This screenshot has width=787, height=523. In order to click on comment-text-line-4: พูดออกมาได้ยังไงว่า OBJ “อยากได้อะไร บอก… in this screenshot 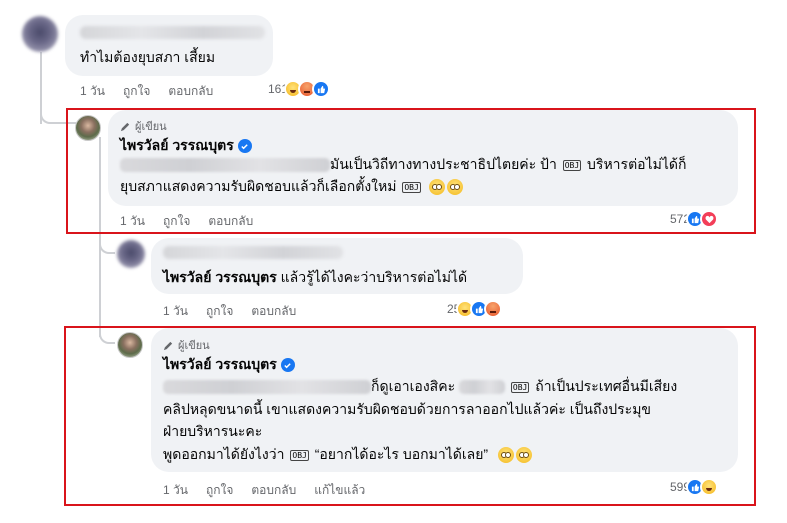, I will do `click(347, 454)`.